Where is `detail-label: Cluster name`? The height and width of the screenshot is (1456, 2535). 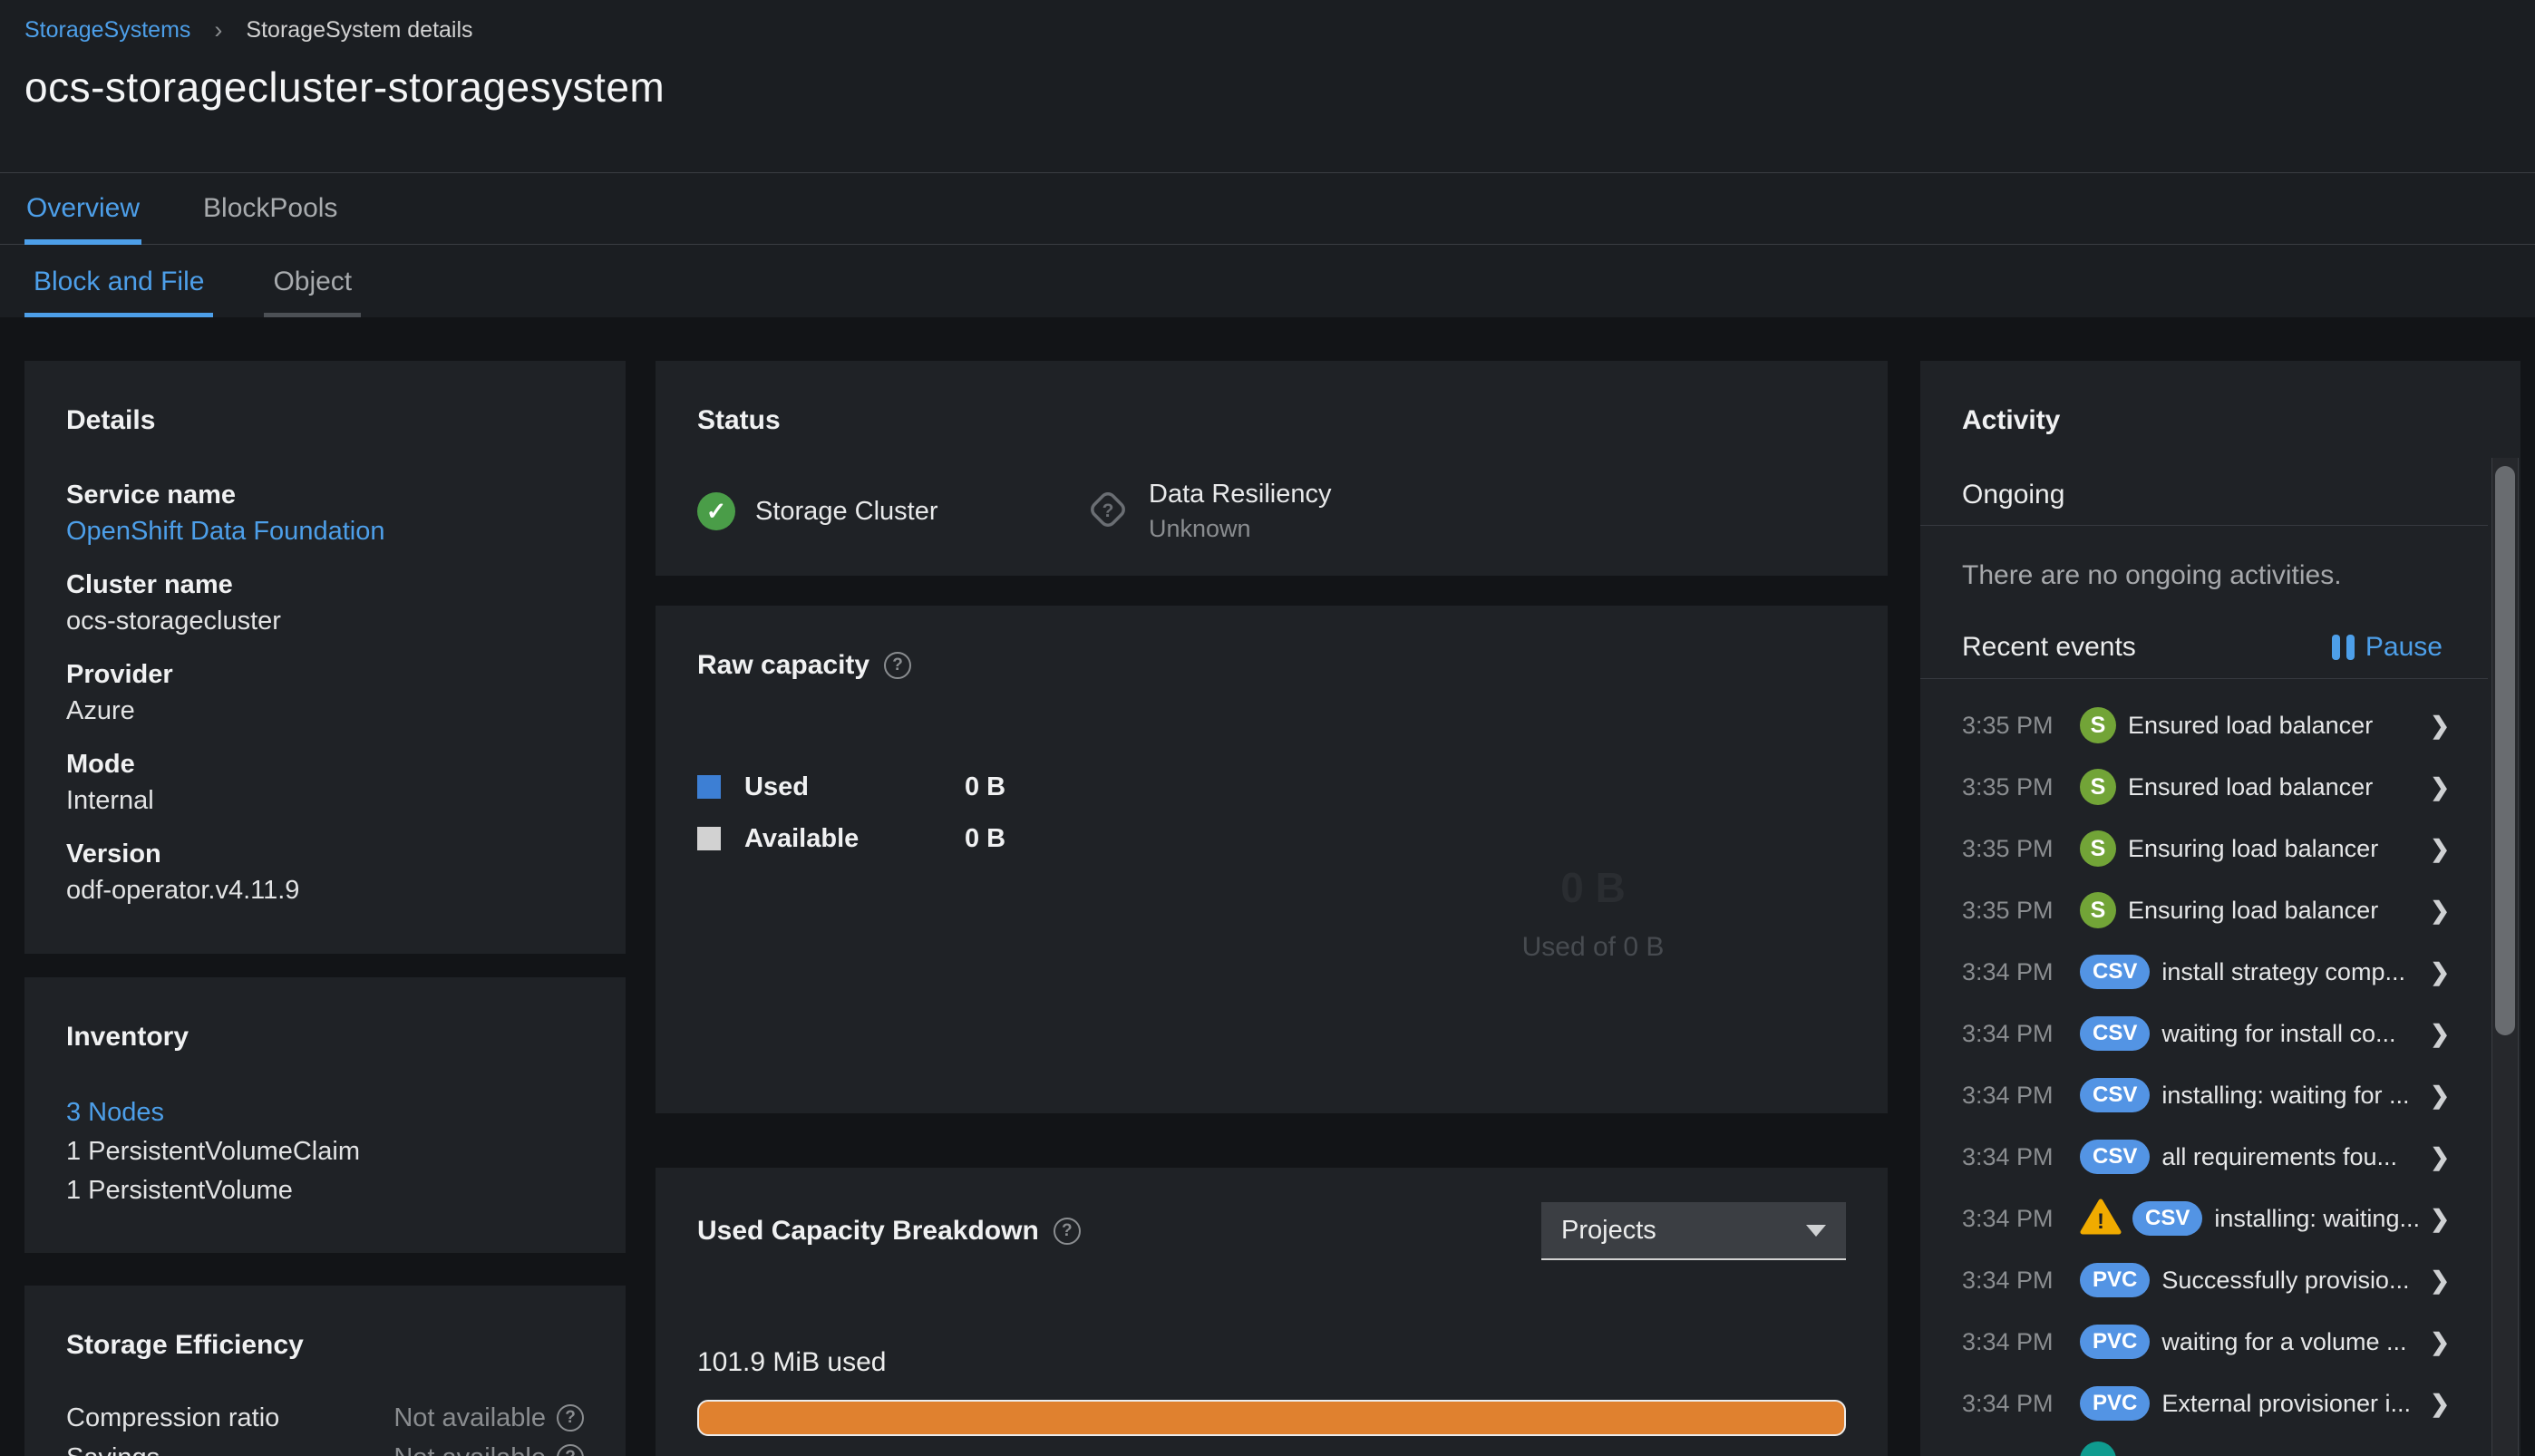
detail-label: Cluster name is located at coordinates (149, 584).